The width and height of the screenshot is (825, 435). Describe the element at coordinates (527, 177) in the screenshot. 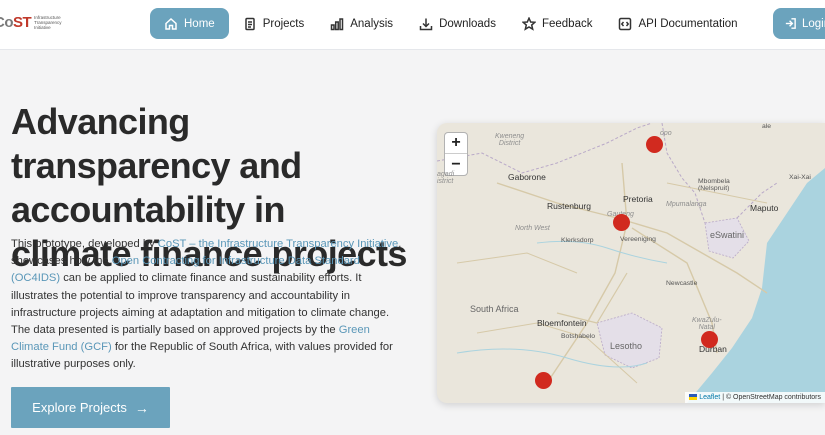

I see `map-label-gaborone: Gaborone` at that location.